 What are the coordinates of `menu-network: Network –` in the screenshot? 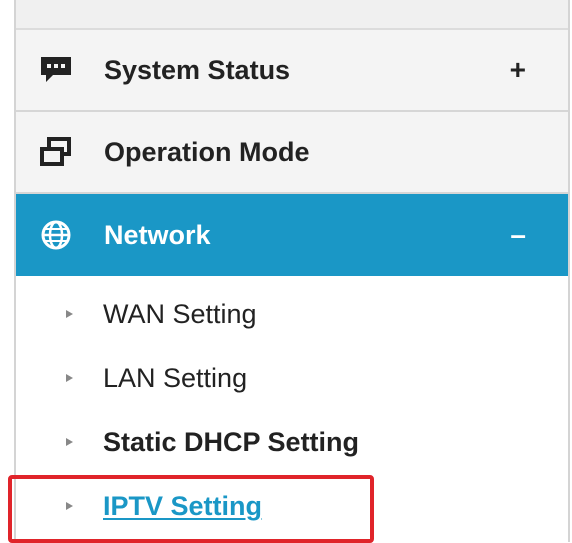 It's located at (292, 235).